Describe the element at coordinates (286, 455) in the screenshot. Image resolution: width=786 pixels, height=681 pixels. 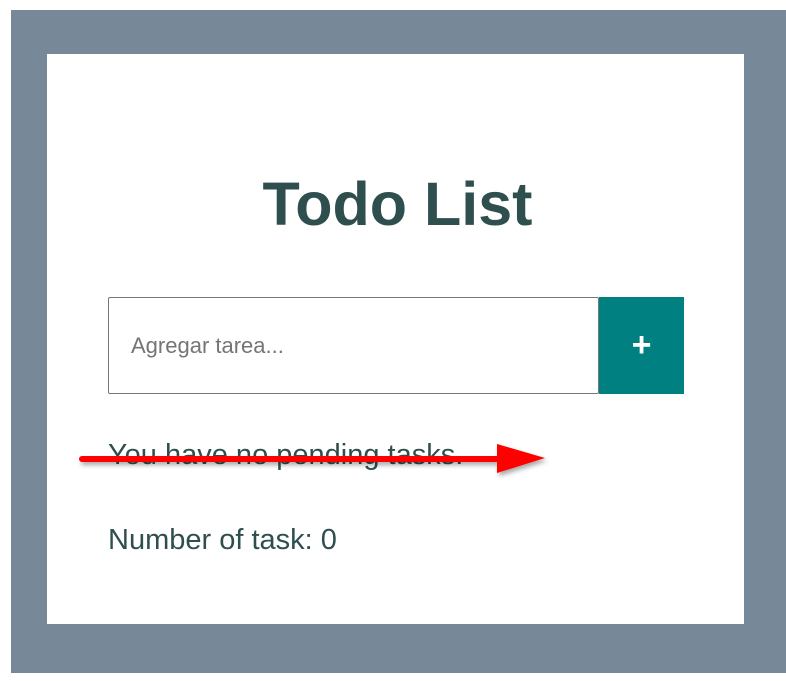
I see `pending-tasks-message: You have no pending tasks.` at that location.